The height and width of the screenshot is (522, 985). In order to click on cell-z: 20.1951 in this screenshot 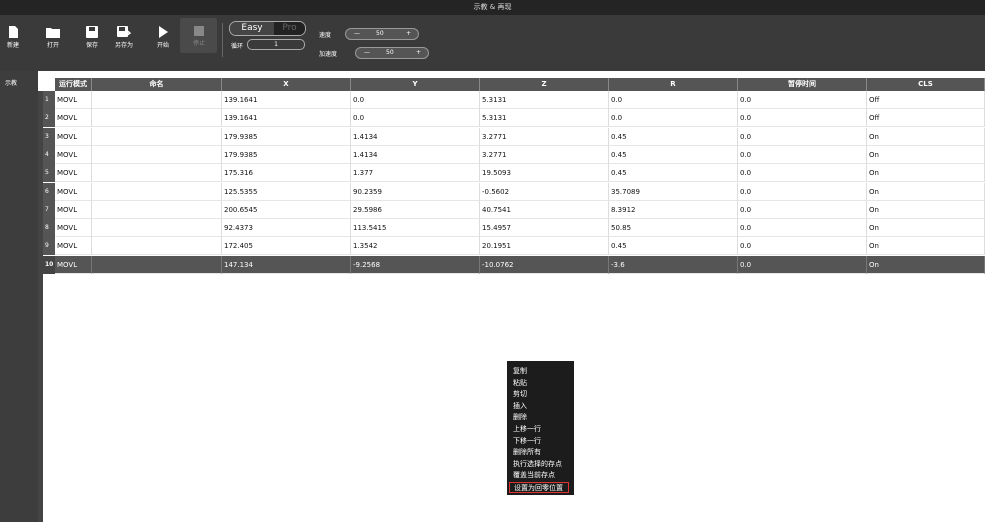, I will do `click(544, 246)`.